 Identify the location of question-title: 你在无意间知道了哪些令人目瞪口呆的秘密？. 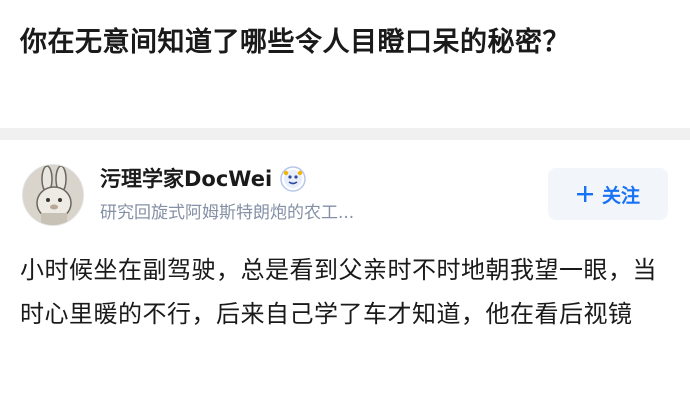
(340, 43).